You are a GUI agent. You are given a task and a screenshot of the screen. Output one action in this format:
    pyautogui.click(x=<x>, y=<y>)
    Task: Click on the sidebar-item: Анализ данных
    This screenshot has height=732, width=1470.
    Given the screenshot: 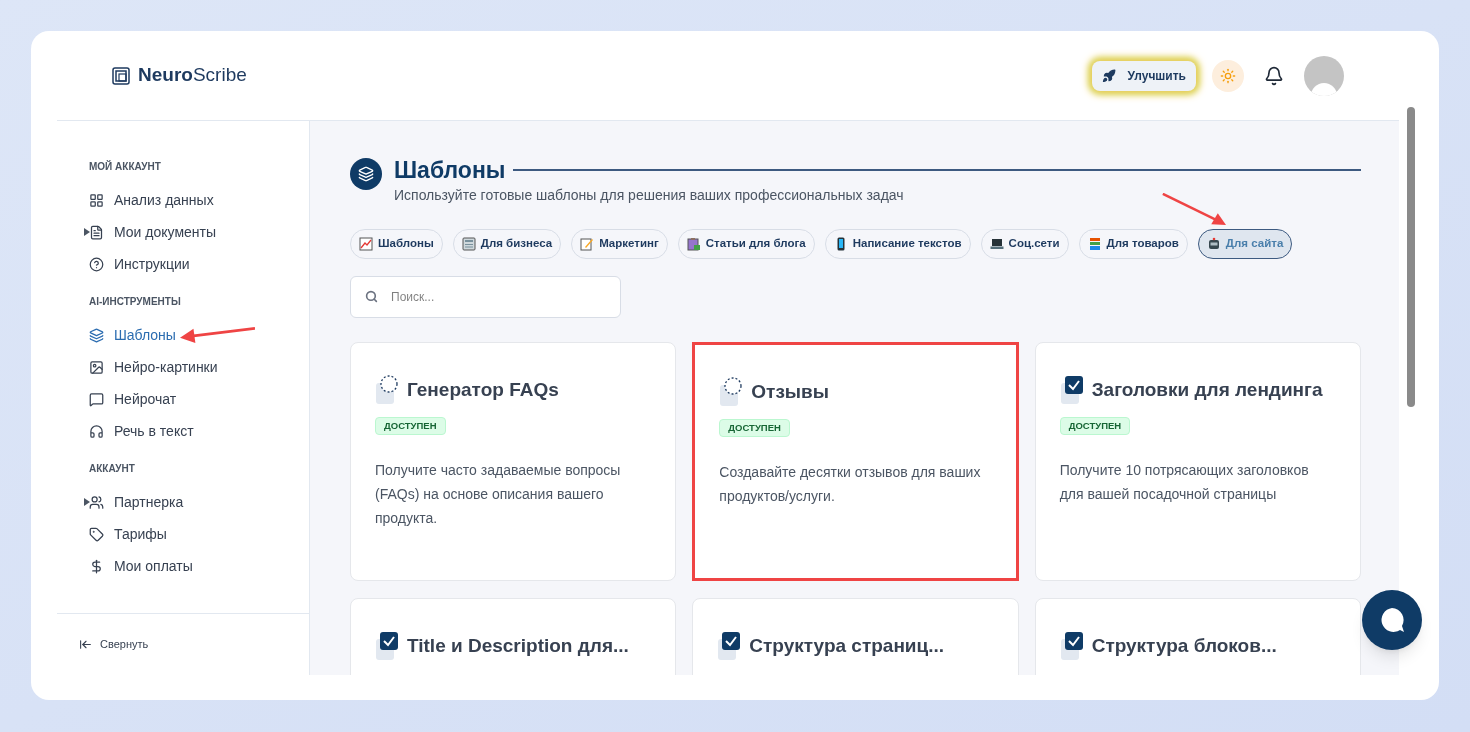 What is the action you would take?
    pyautogui.click(x=151, y=200)
    